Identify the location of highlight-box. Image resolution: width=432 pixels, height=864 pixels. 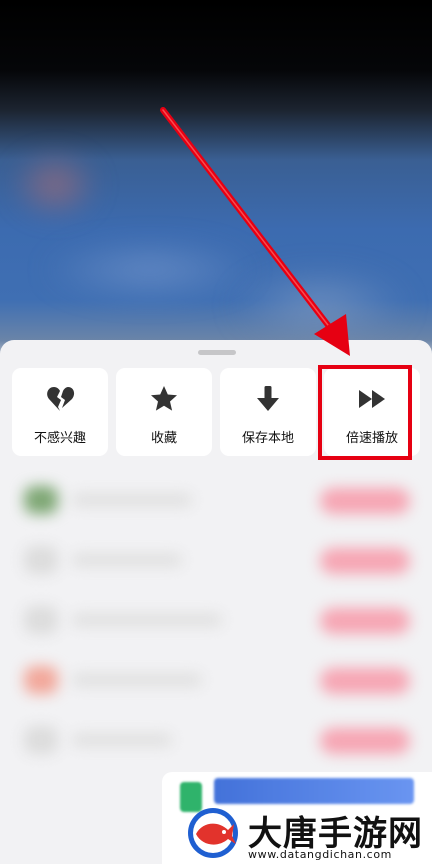
(365, 412).